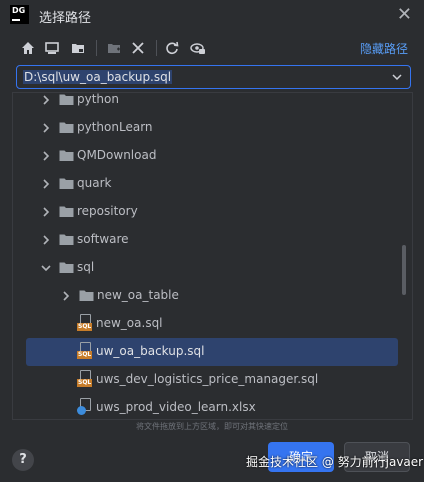 Image resolution: width=424 pixels, height=482 pixels. I want to click on show-hidden-icon, so click(198, 48).